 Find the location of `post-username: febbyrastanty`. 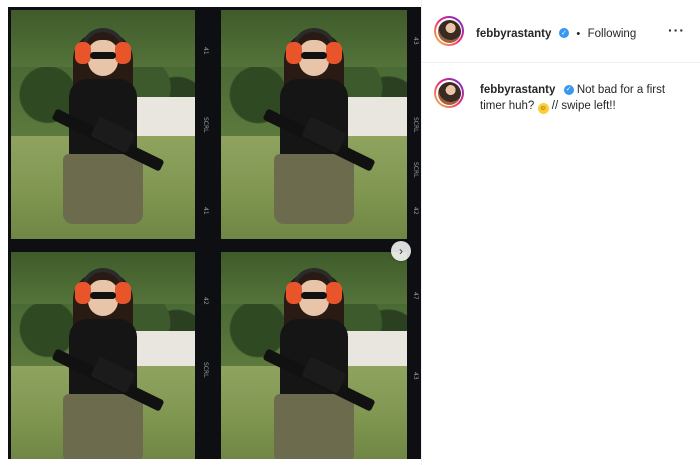

post-username: febbyrastanty is located at coordinates (513, 34).